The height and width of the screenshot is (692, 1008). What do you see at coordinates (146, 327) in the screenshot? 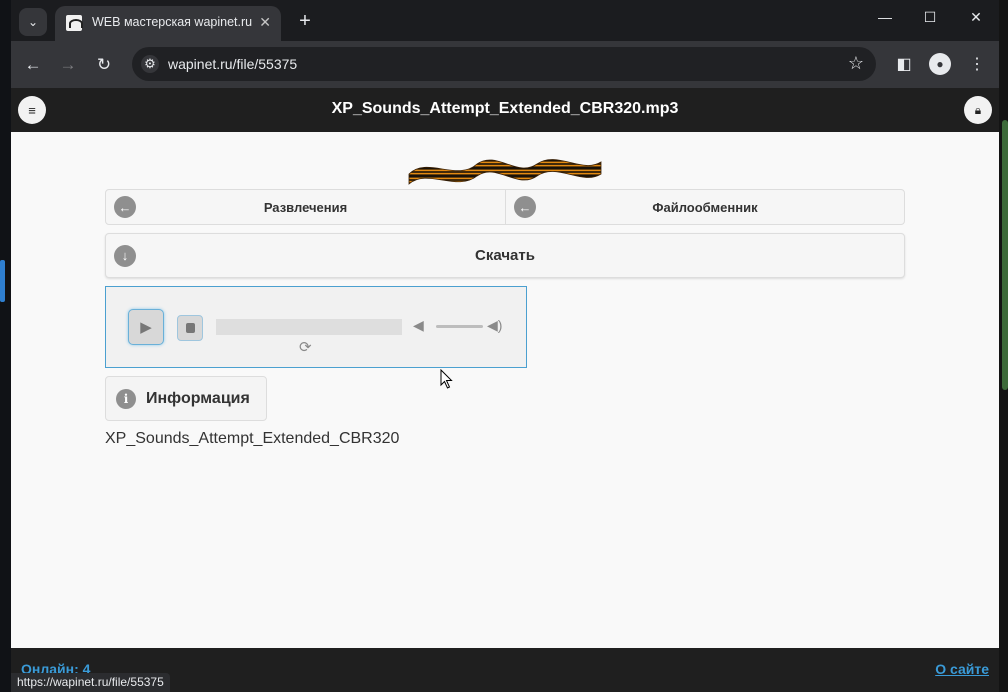
I see `play-icon: ▶` at bounding box center [146, 327].